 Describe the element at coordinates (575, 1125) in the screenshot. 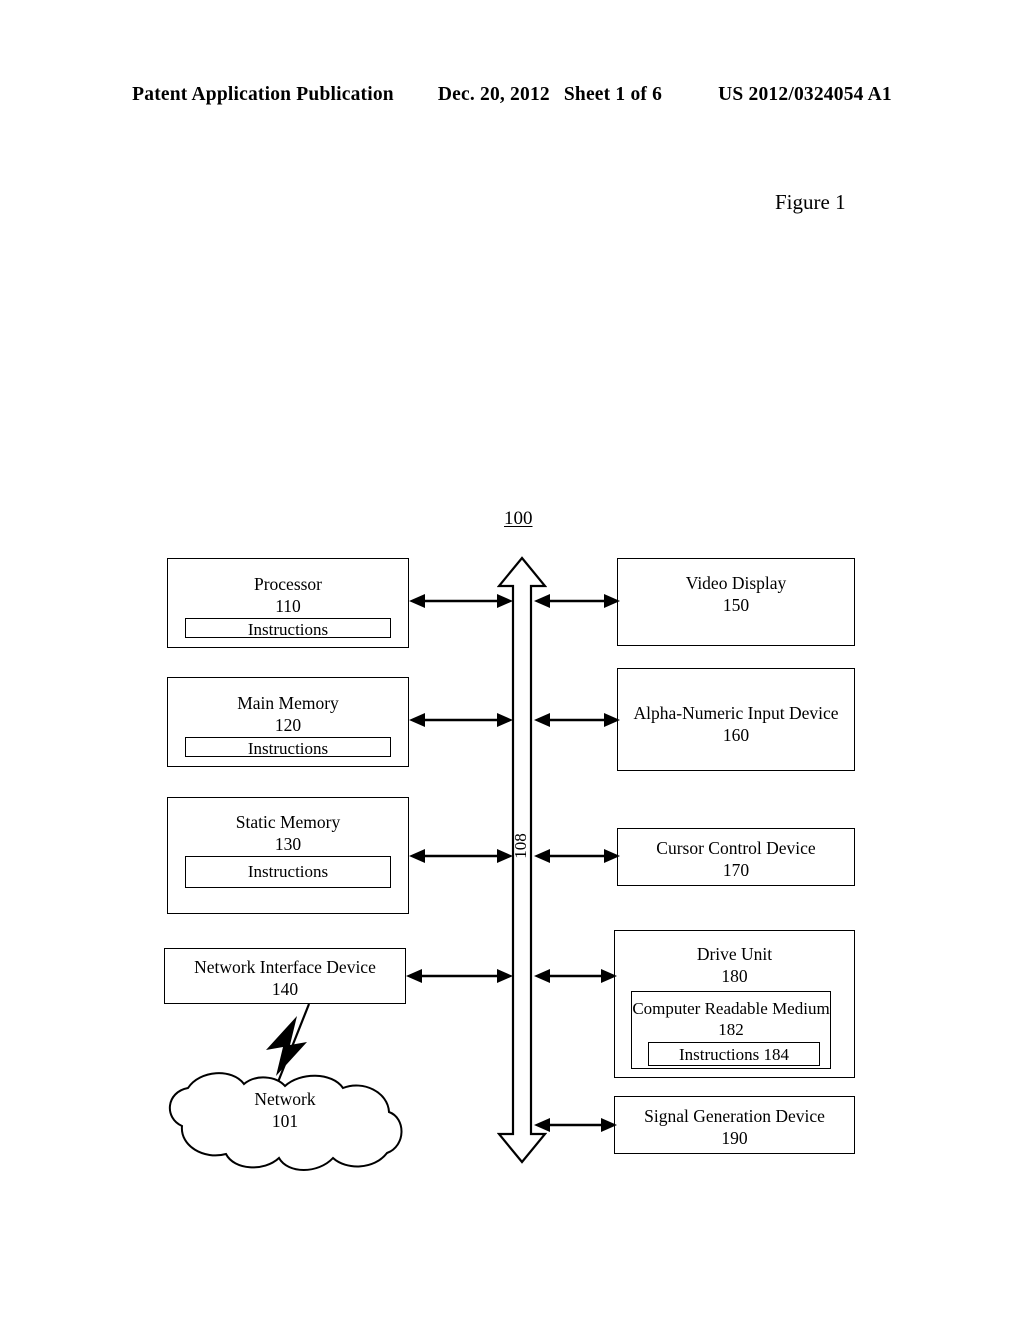

I see `connector-bus-signal-generation` at that location.